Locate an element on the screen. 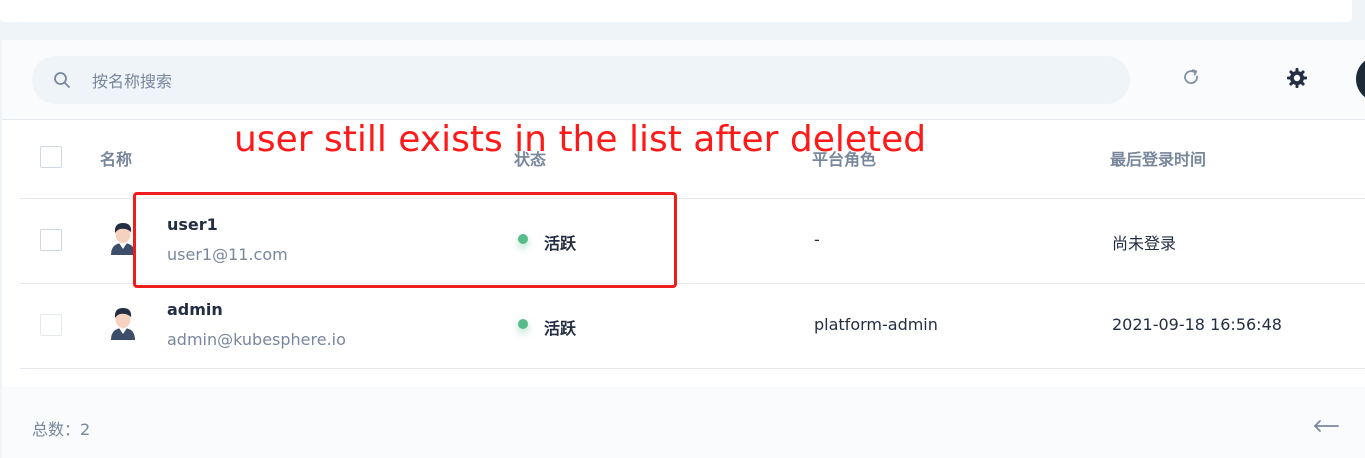 Image resolution: width=1365 pixels, height=458 pixels. status-indicator is located at coordinates (523, 324).